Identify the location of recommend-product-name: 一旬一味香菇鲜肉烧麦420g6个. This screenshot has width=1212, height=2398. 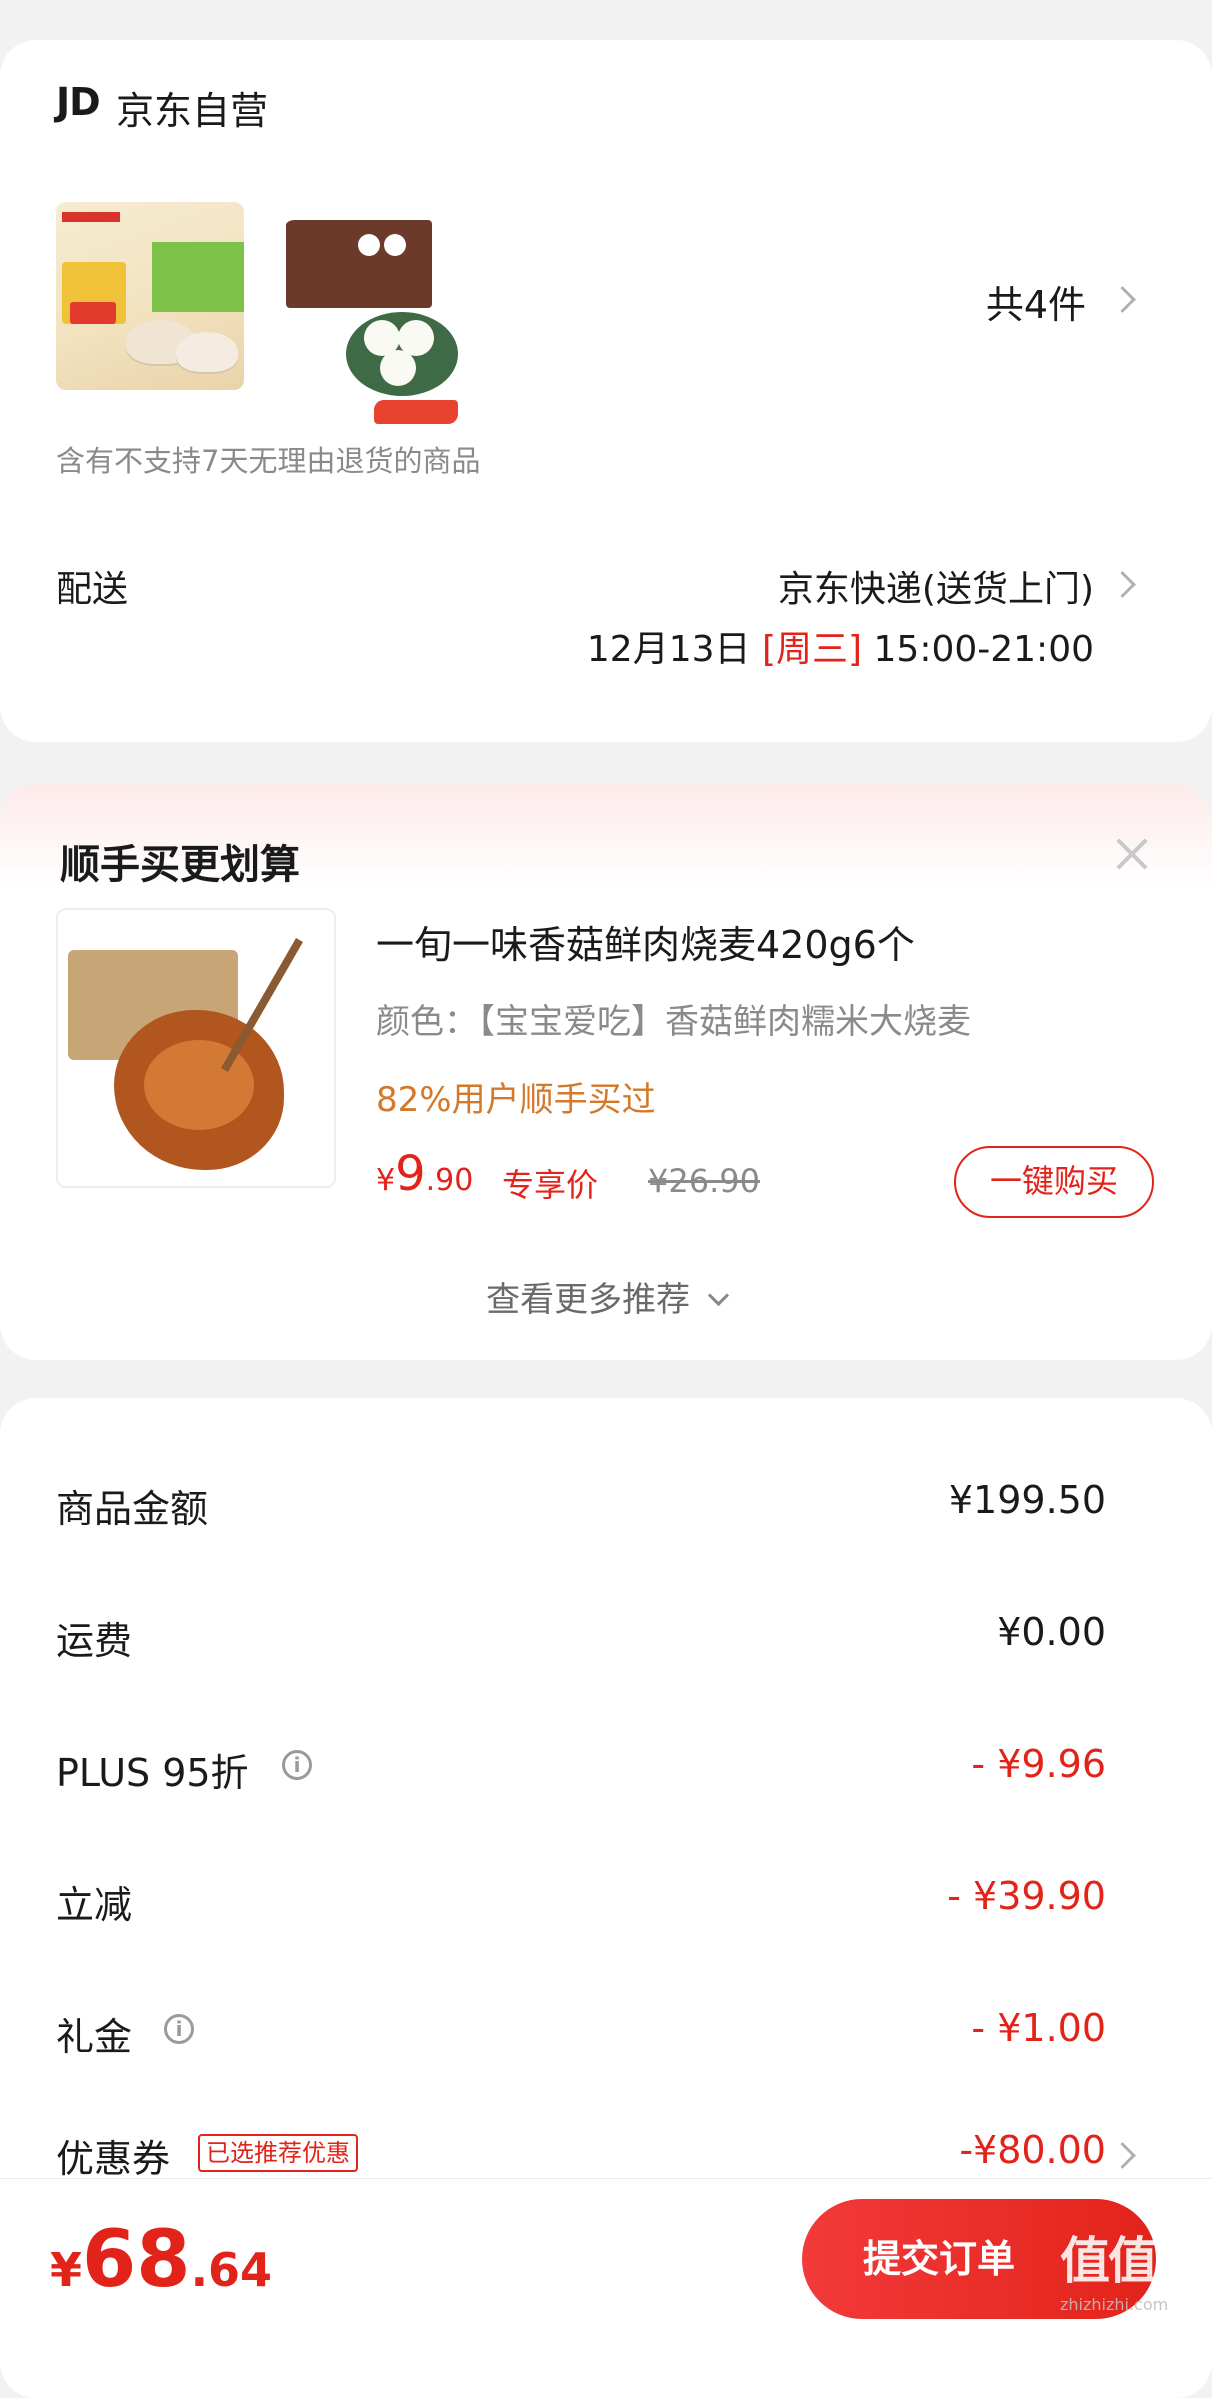
(645, 941).